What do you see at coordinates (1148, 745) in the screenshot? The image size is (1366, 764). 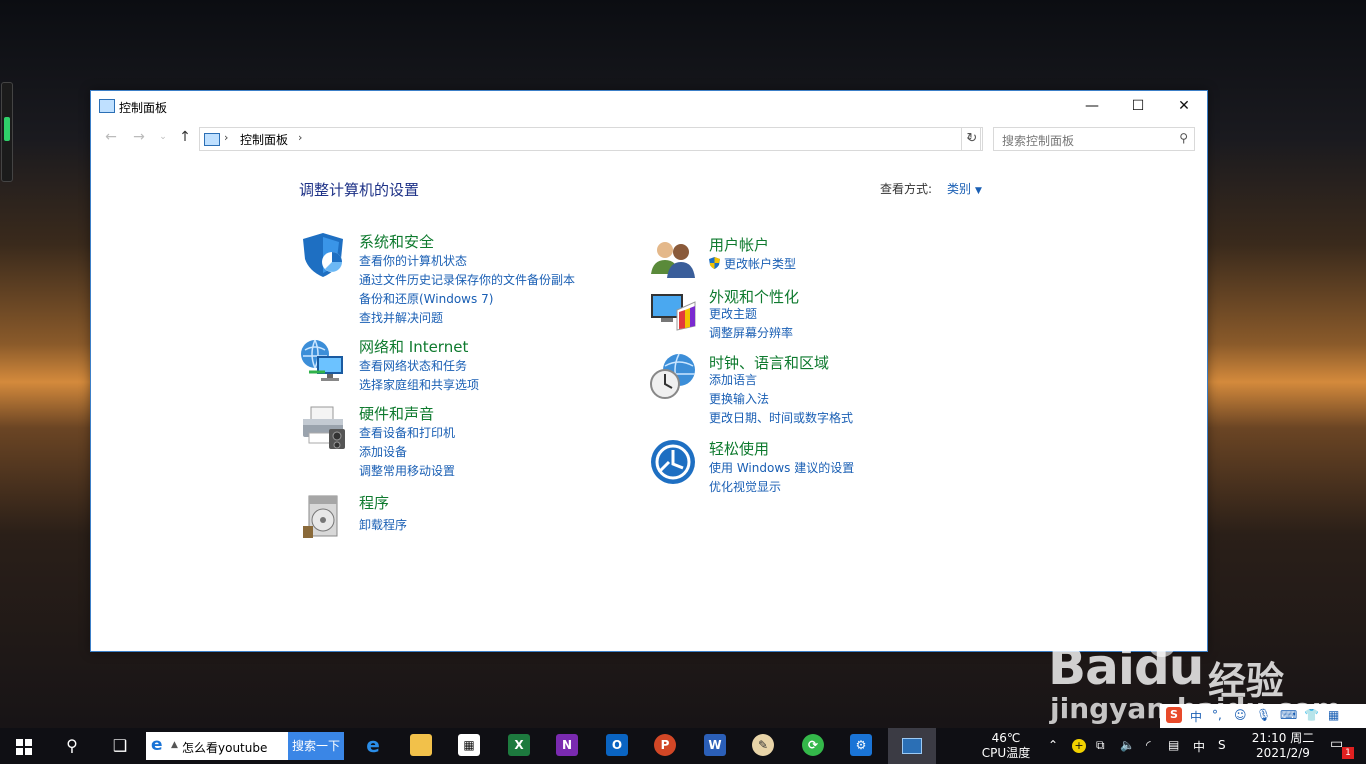 I see `wifi-icon: ◜` at bounding box center [1148, 745].